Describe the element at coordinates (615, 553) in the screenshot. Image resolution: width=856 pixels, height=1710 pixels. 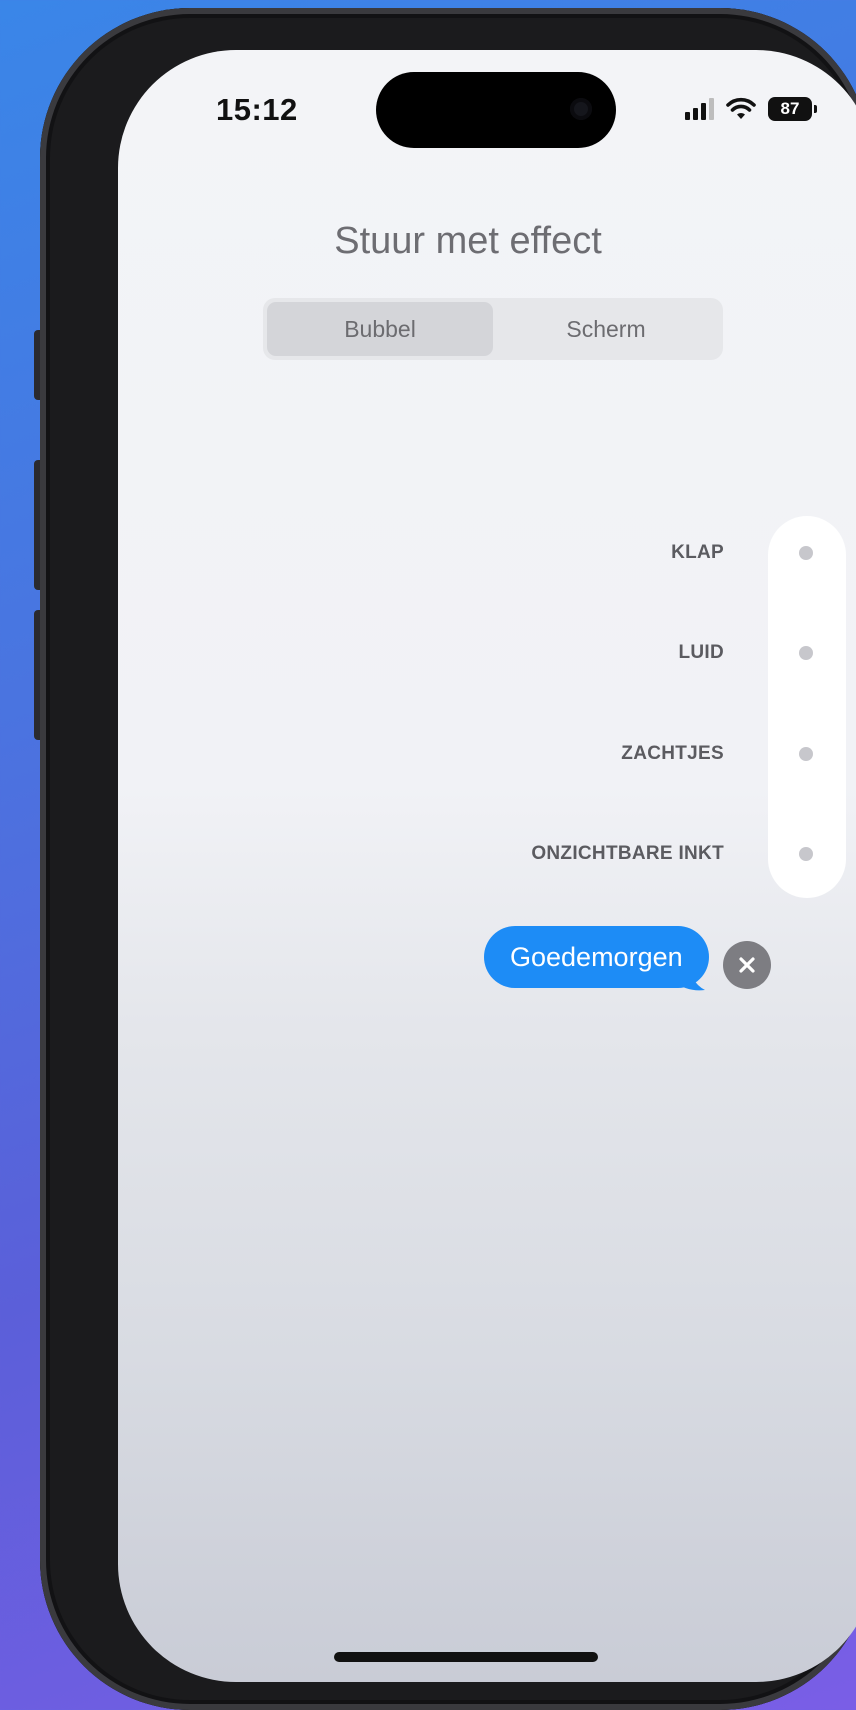
I see `effect-option-klap: KLAP` at that location.